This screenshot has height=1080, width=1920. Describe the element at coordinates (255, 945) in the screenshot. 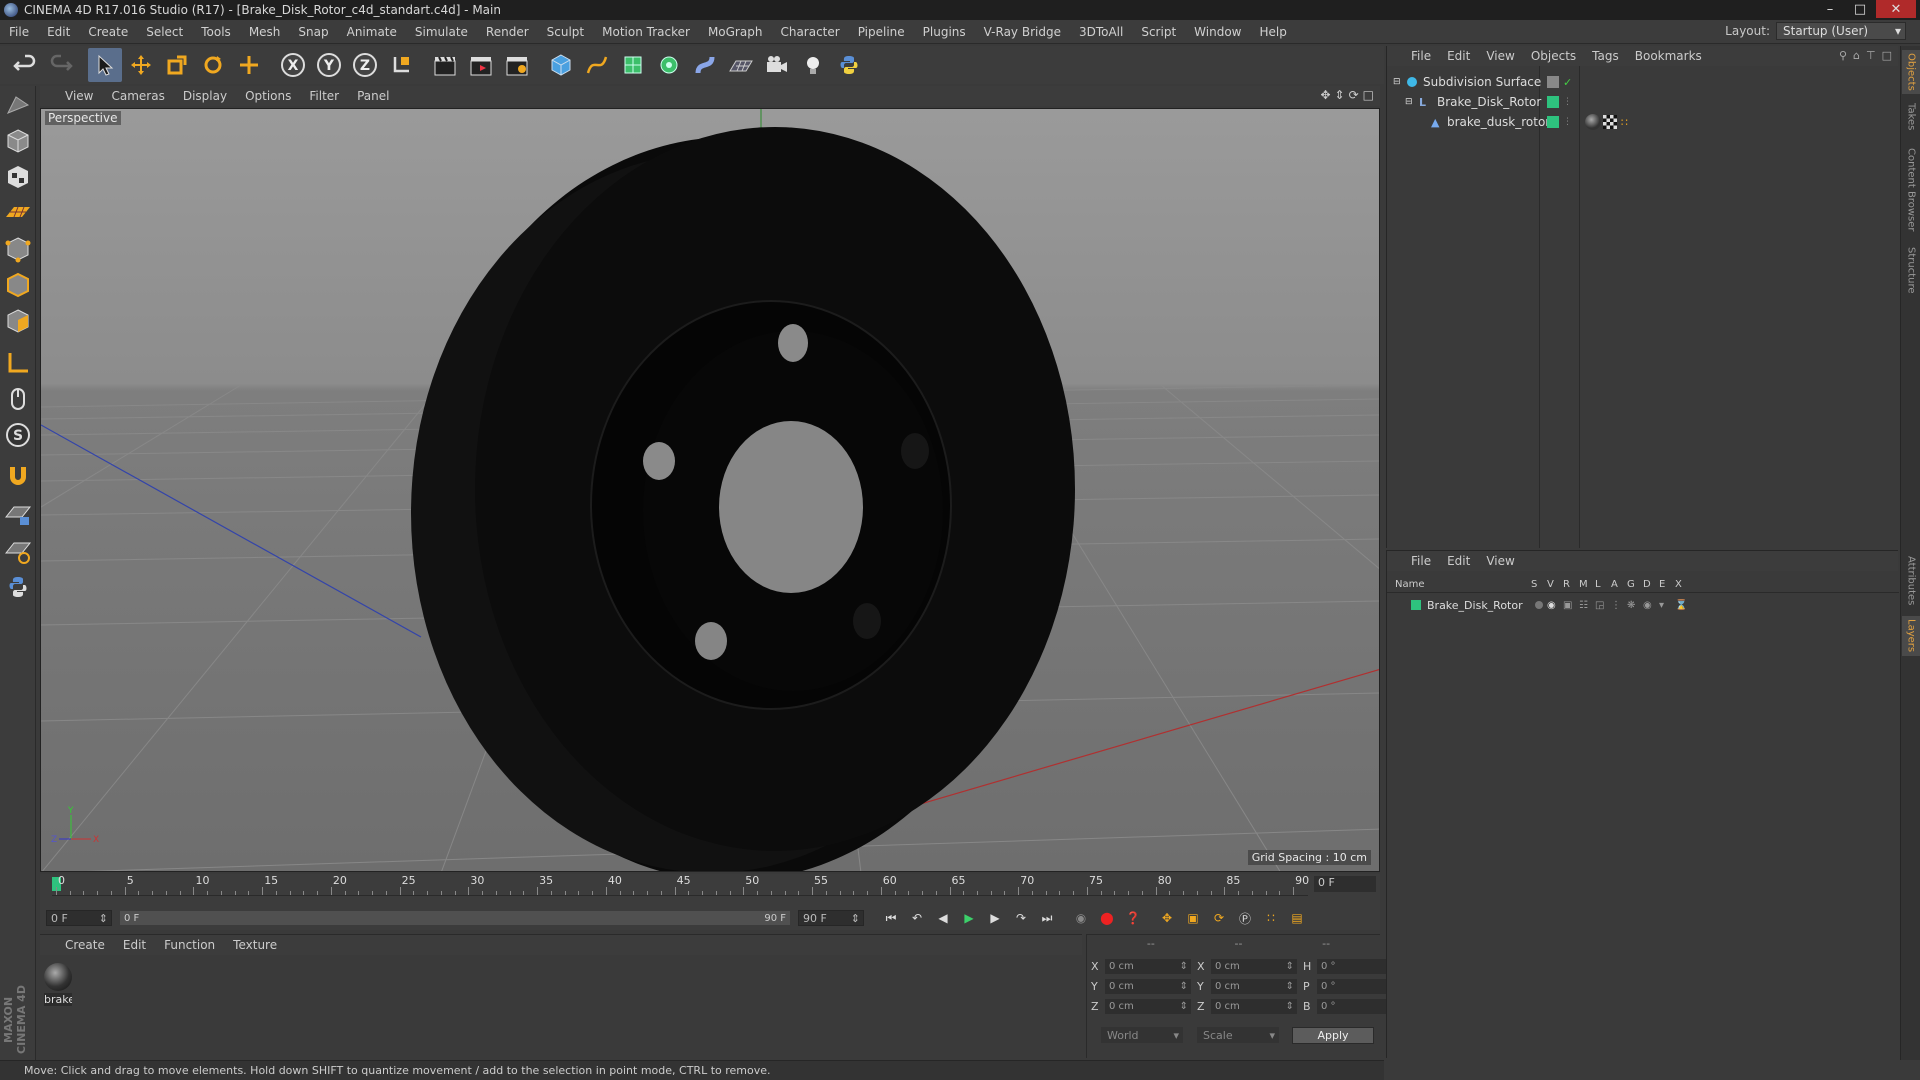

I see `material-menu-texture: Texture` at that location.